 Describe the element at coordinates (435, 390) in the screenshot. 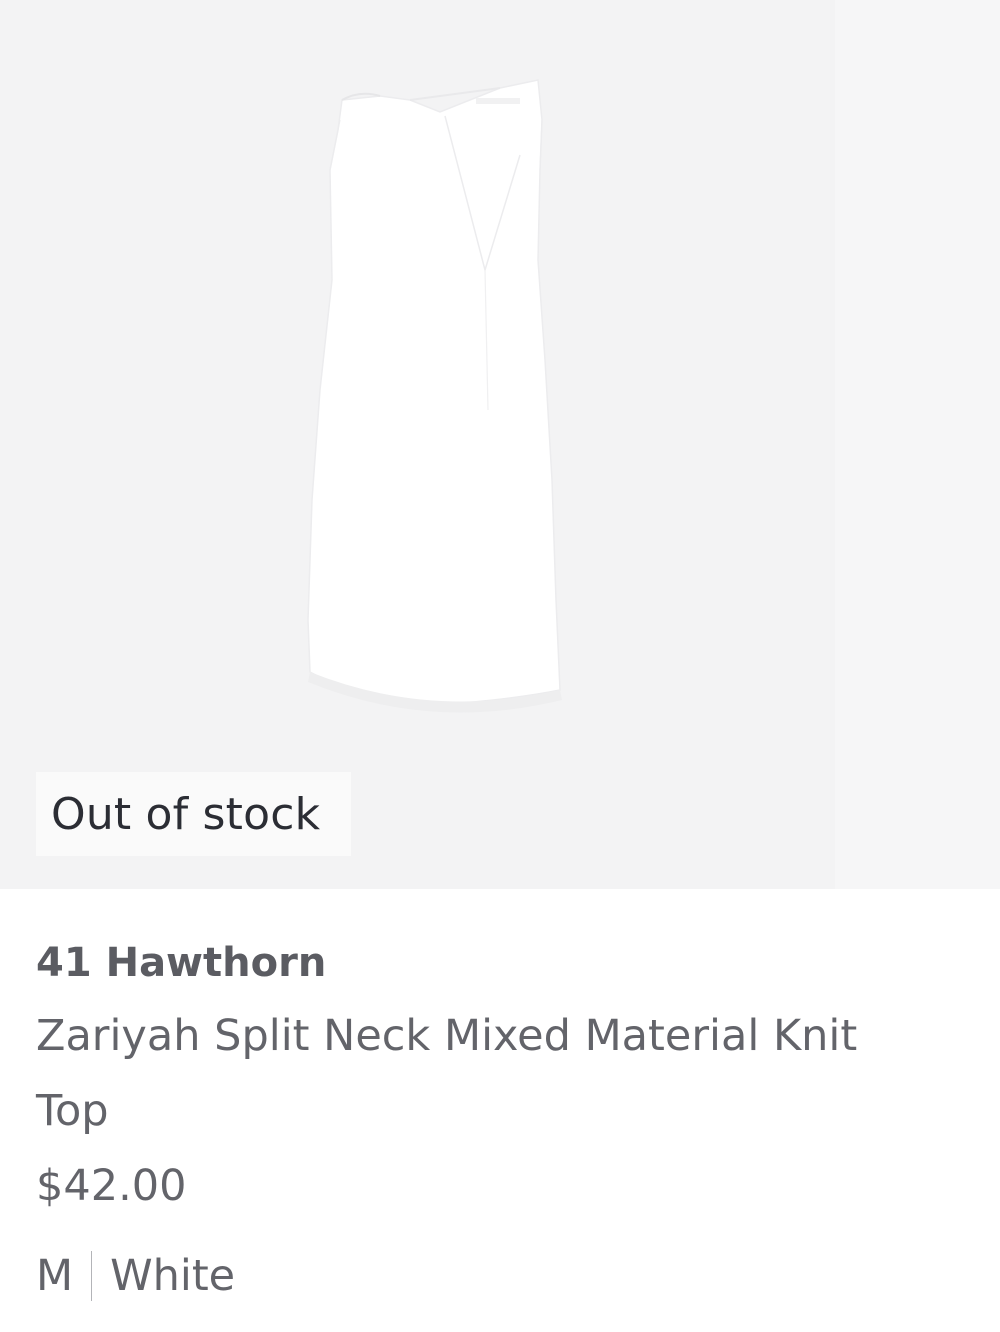

I see `sleeveless-top-image` at that location.